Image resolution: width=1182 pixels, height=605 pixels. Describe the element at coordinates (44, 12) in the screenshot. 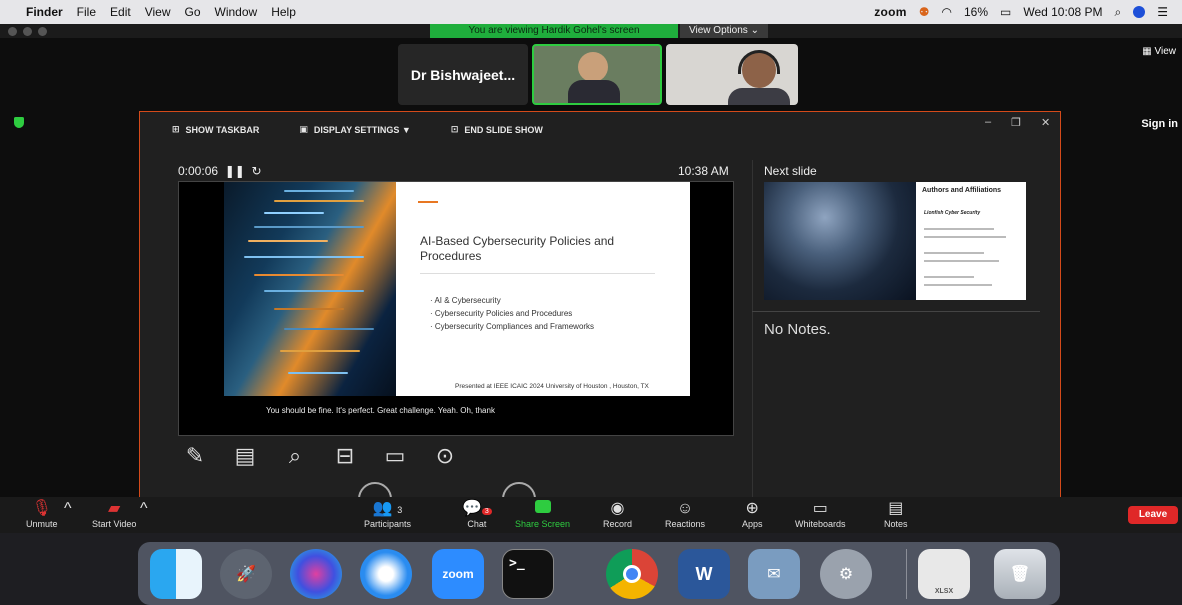

I see `menu-finder: Finder` at that location.